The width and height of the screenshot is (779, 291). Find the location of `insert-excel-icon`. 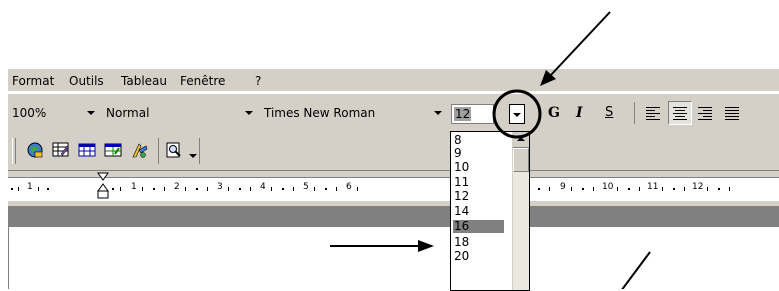

insert-excel-icon is located at coordinates (113, 150).